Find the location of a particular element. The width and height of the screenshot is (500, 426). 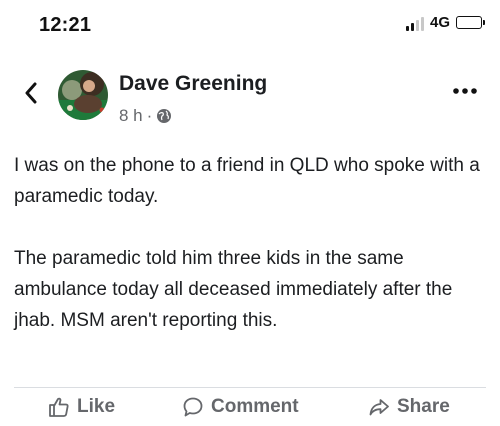

status-bar: 12:21 4G is located at coordinates (250, 26).